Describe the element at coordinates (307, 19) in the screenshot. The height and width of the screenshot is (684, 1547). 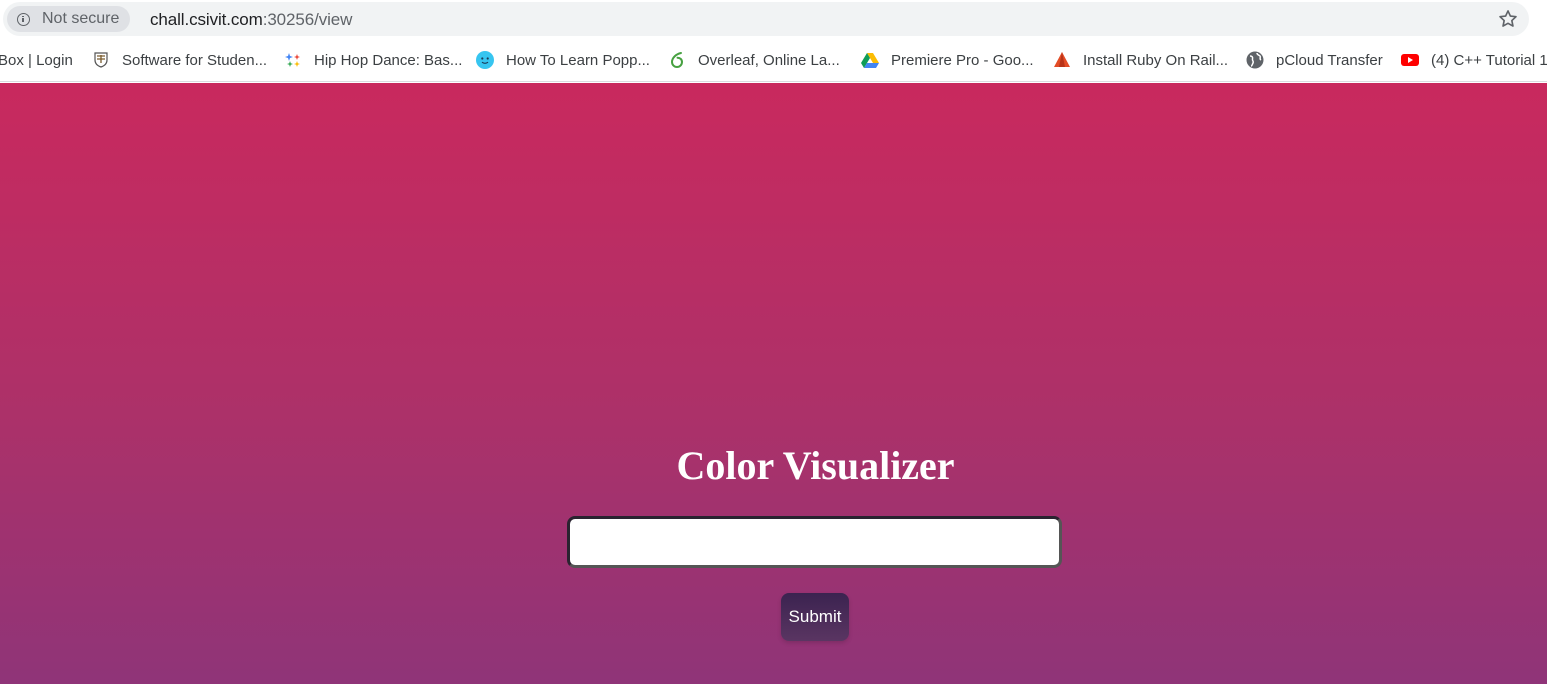
I see `url-path: :30256/view` at that location.